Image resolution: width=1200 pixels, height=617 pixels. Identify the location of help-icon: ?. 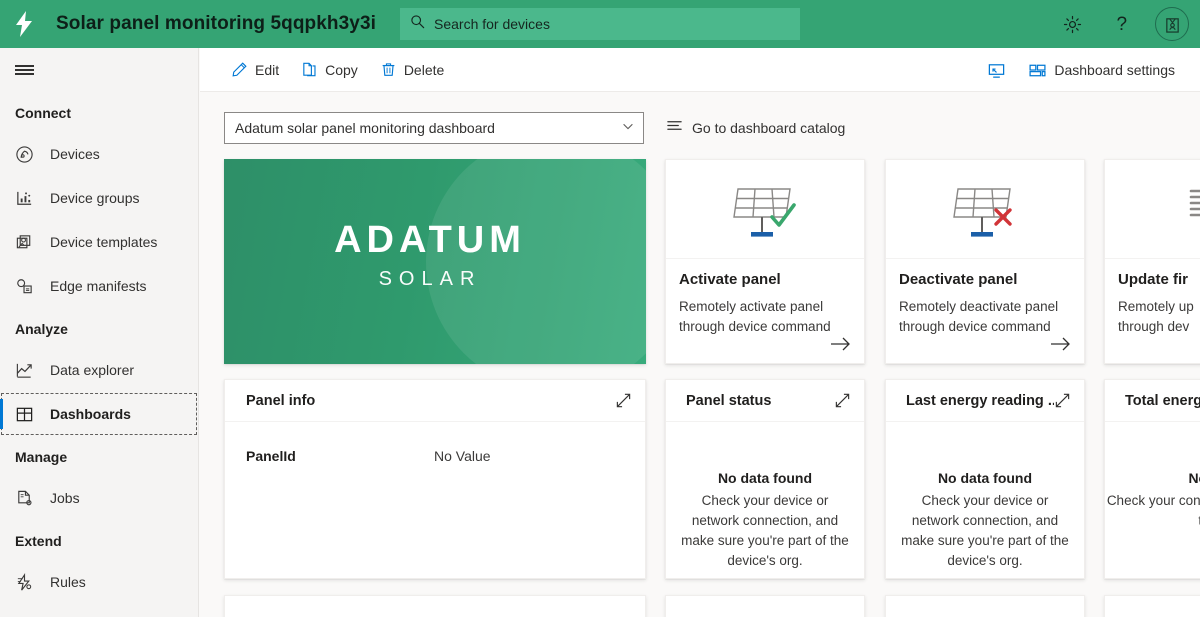
(1122, 24).